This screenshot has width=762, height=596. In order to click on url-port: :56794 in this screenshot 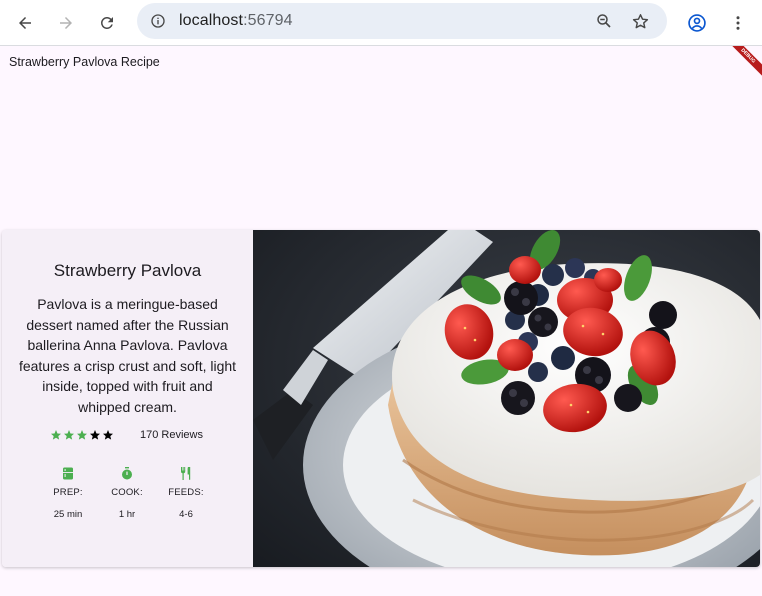, I will do `click(268, 20)`.